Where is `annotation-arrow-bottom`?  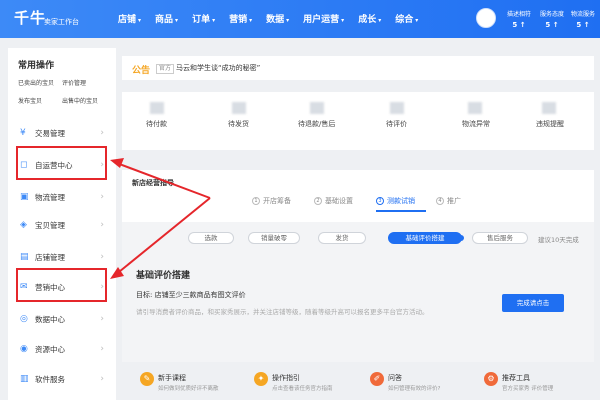 annotation-arrow-bottom is located at coordinates (162, 237).